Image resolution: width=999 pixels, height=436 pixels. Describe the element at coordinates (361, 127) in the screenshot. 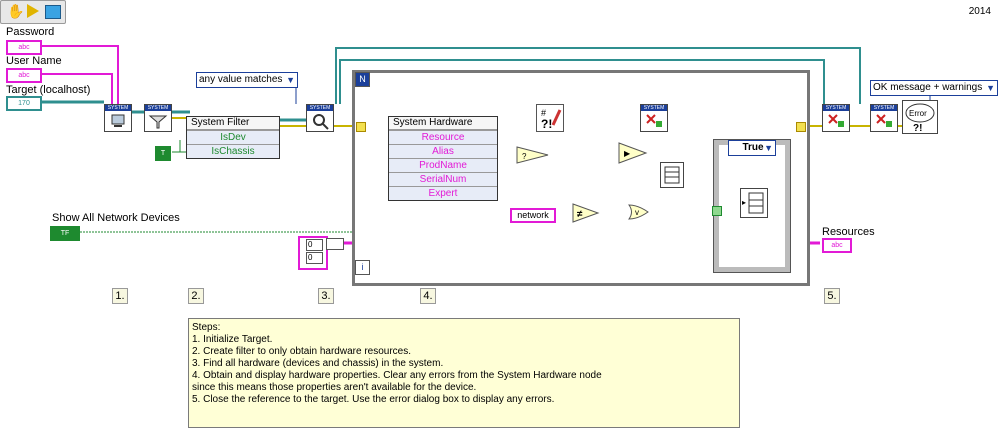

I see `shift-register-left` at that location.